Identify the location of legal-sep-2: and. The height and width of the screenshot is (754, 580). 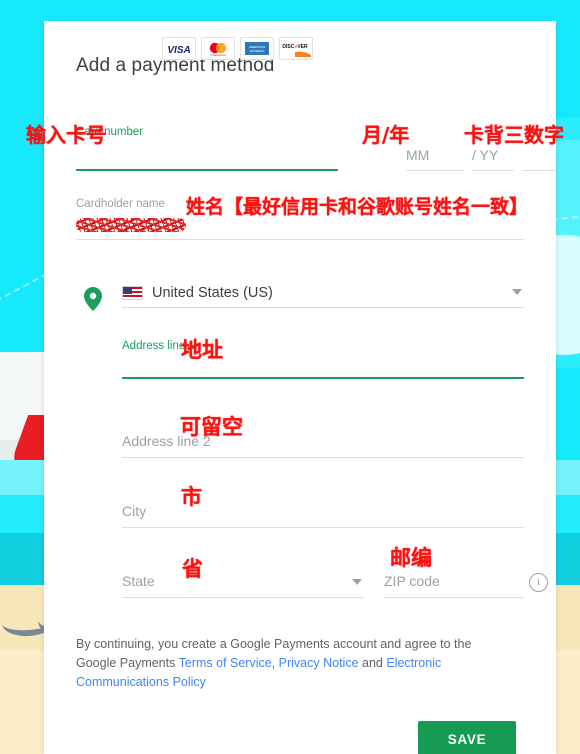
(372, 663).